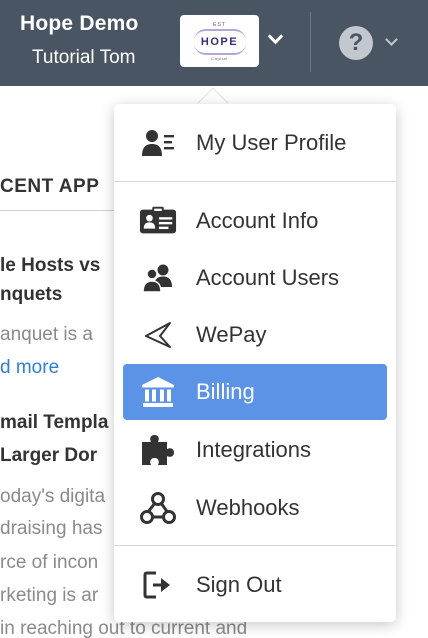  I want to click on menu-item-integrations: Integrations, so click(255, 450).